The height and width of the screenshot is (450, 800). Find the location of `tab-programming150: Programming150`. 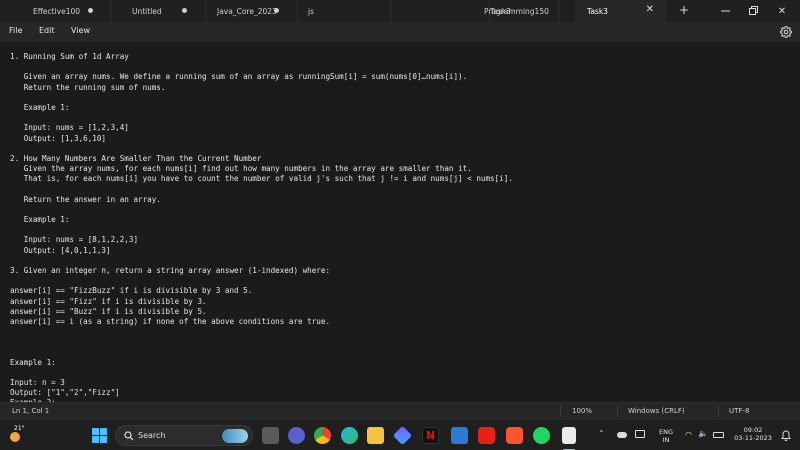

tab-programming150: Programming150 is located at coordinates (470, 11).